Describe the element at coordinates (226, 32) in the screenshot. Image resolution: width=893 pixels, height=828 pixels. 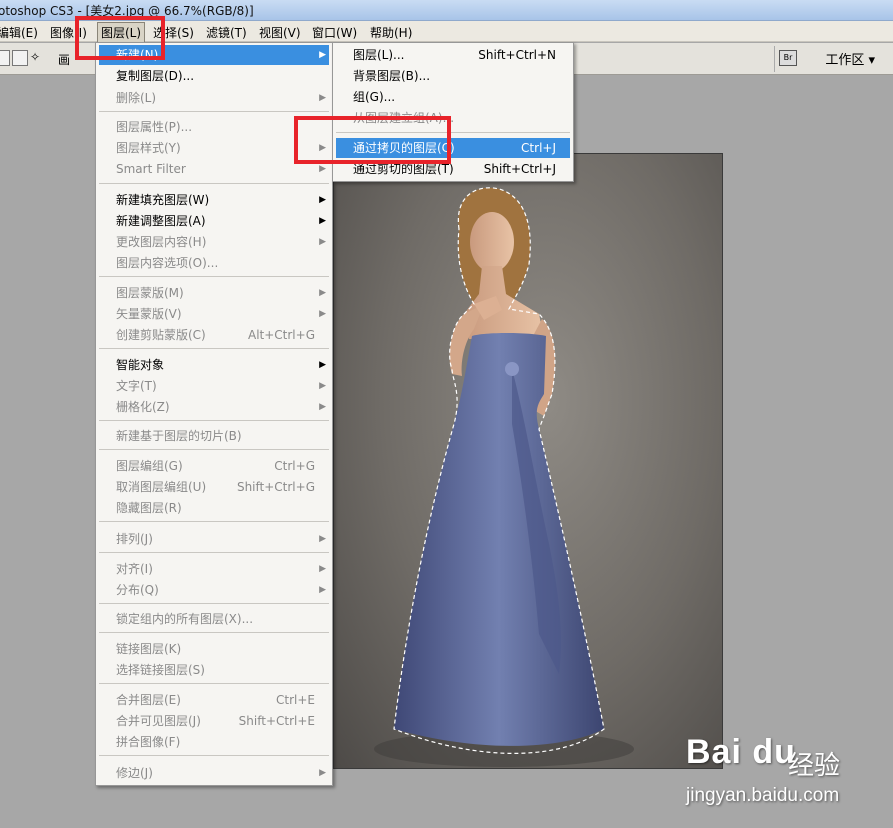
I see `menu-filter: 滤镜(T)` at that location.